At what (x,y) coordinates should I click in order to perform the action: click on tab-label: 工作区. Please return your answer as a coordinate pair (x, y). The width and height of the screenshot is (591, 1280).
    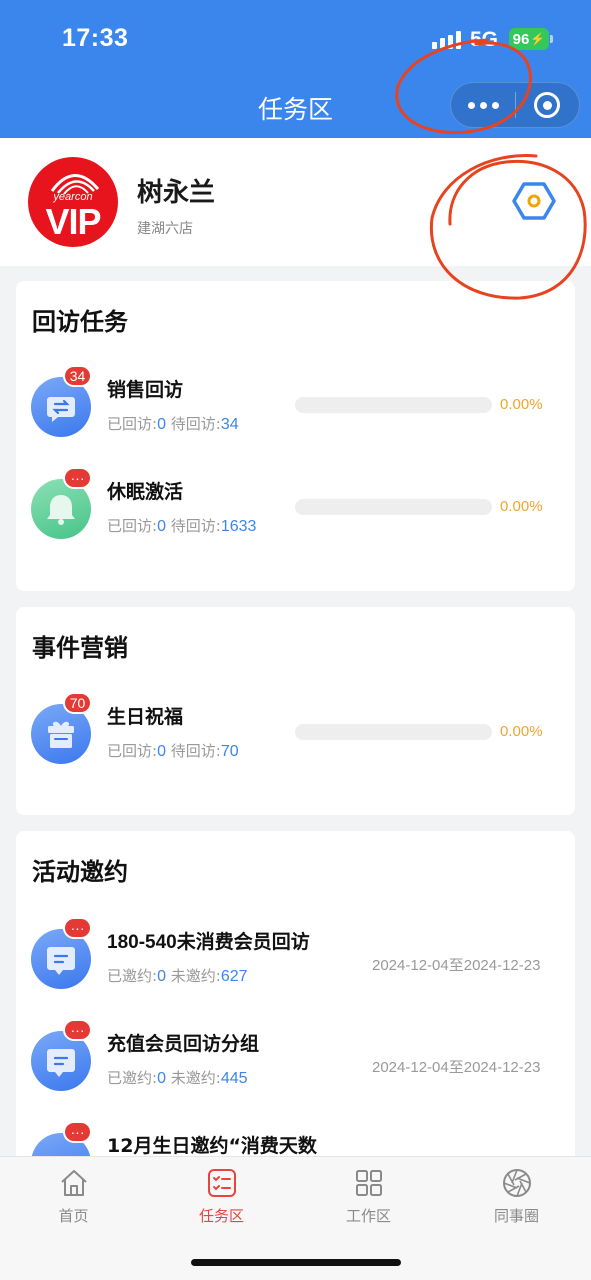
    Looking at the image, I should click on (368, 1216).